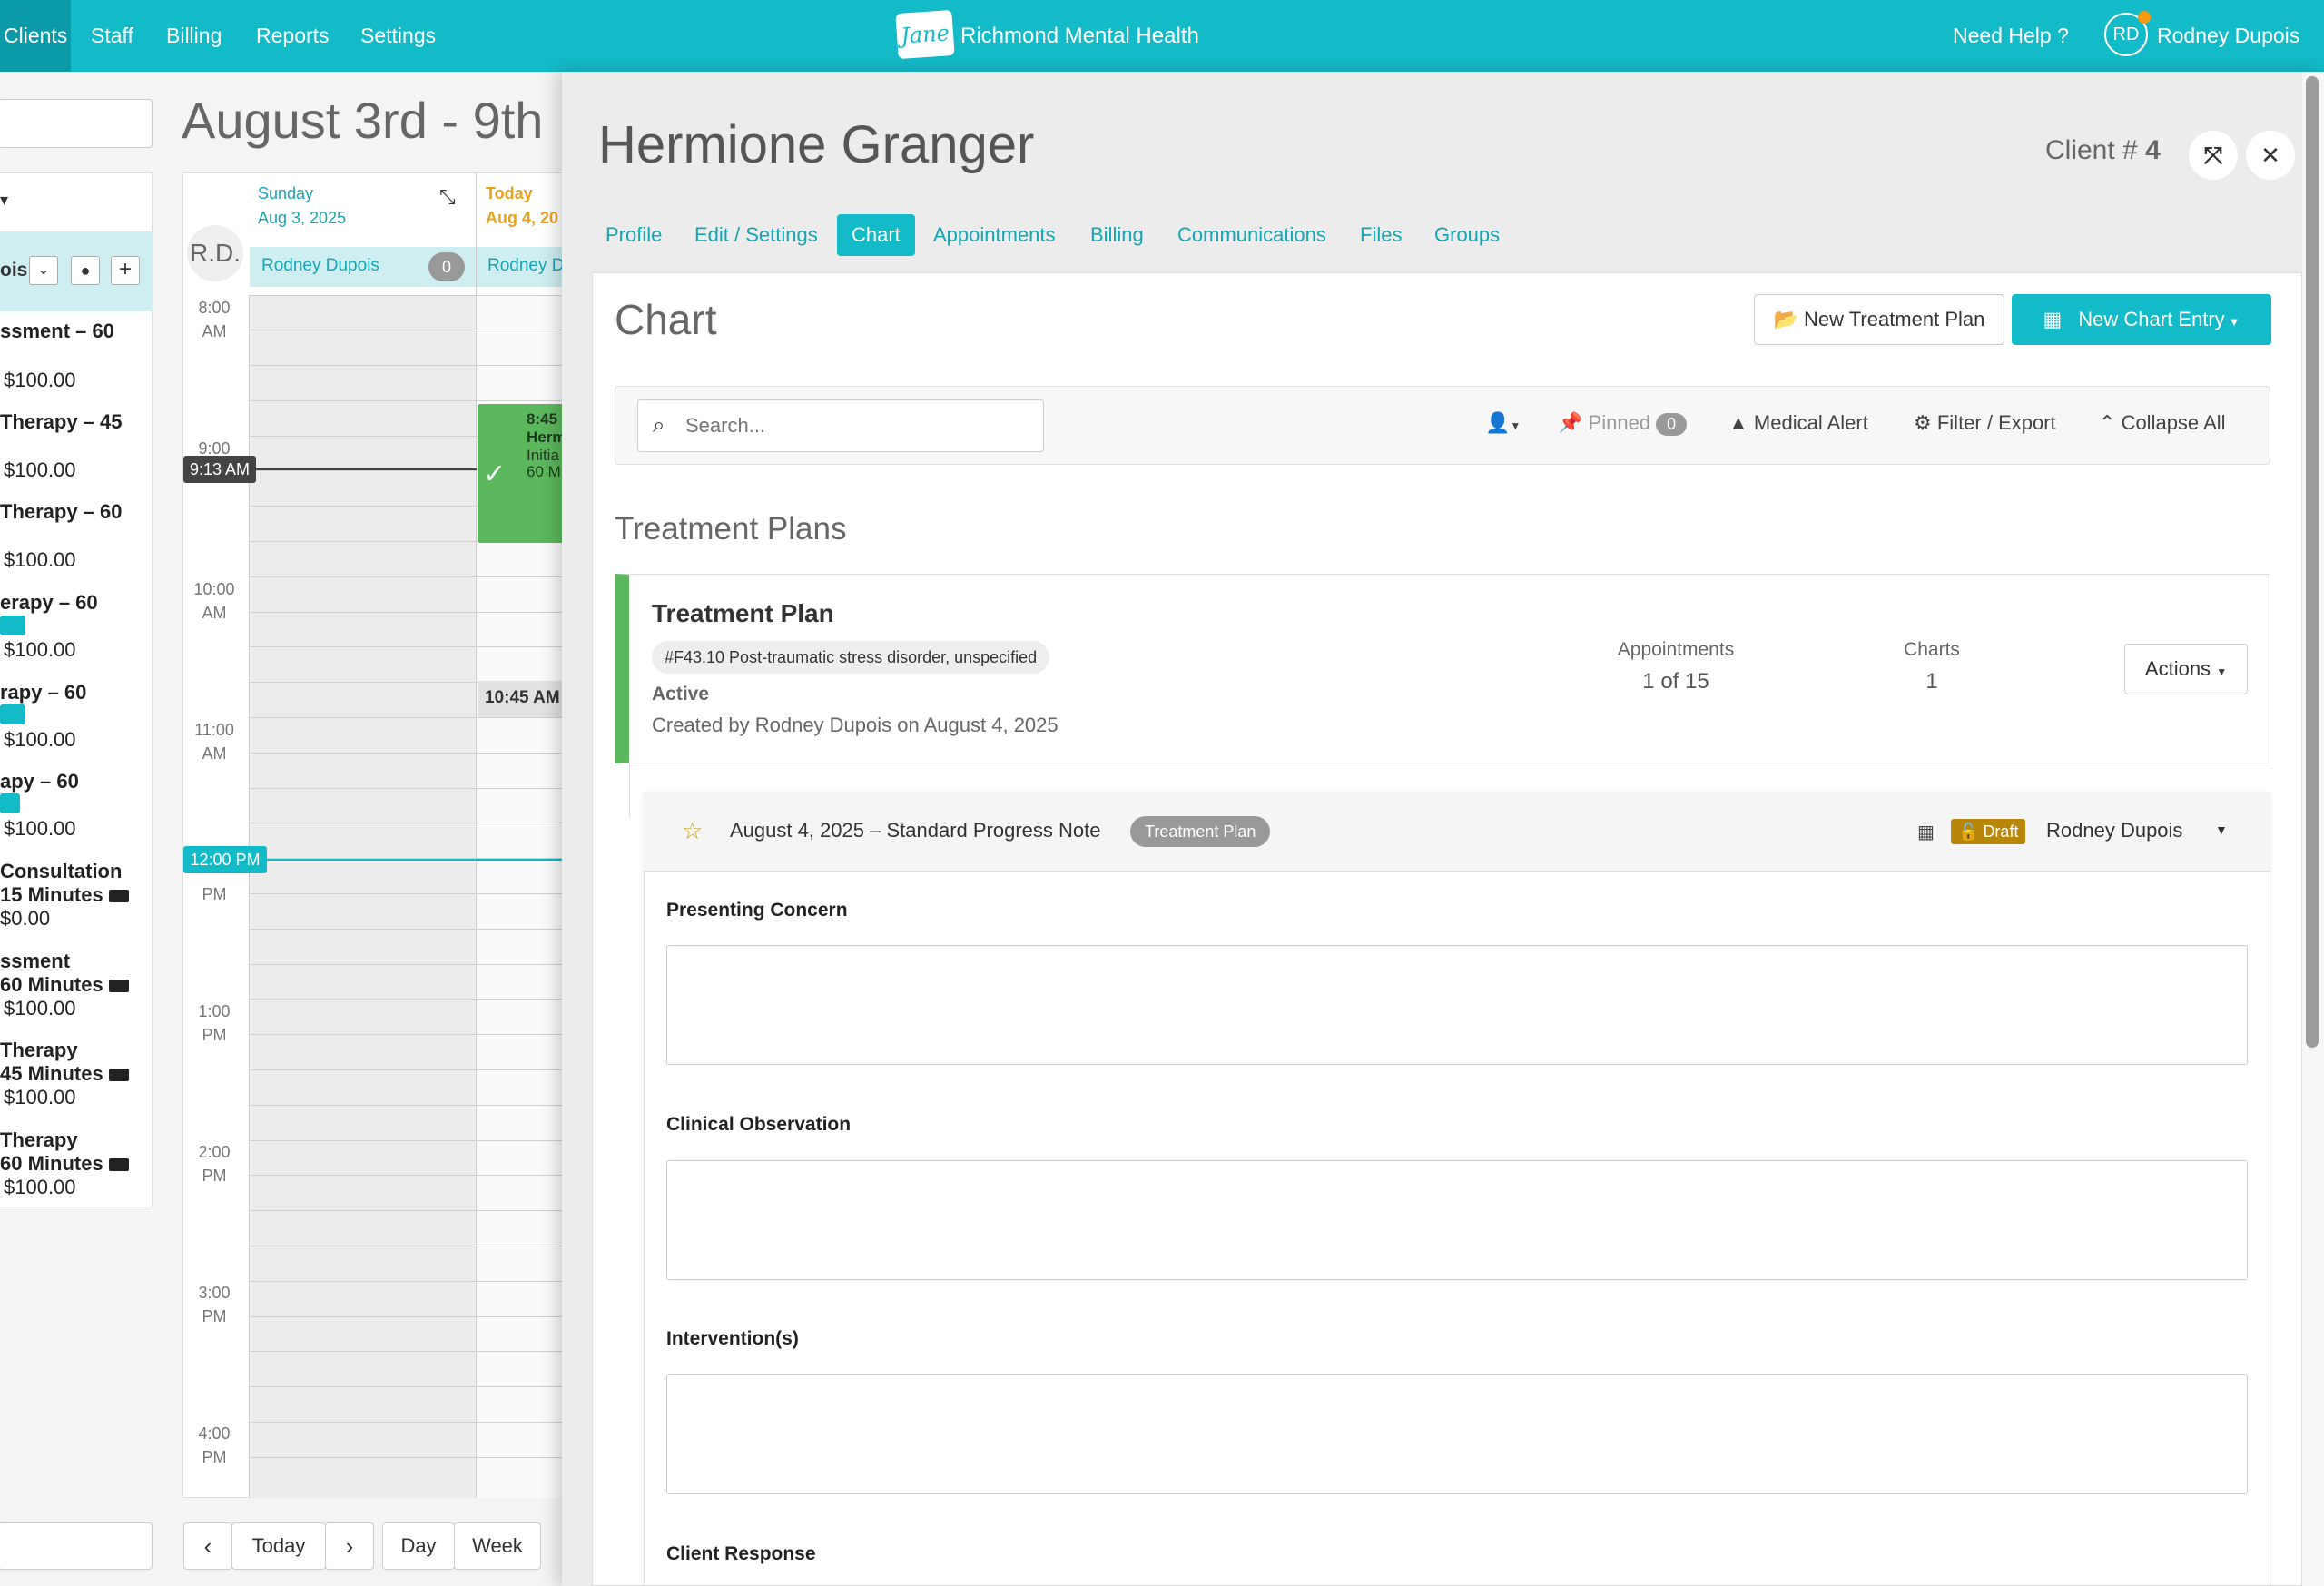  I want to click on add-icon: +, so click(125, 271).